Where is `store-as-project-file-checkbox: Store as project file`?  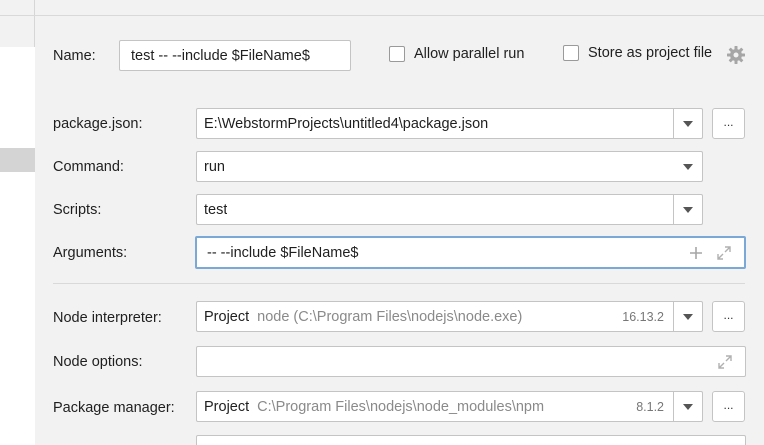
store-as-project-file-checkbox: Store as project file is located at coordinates (637, 53).